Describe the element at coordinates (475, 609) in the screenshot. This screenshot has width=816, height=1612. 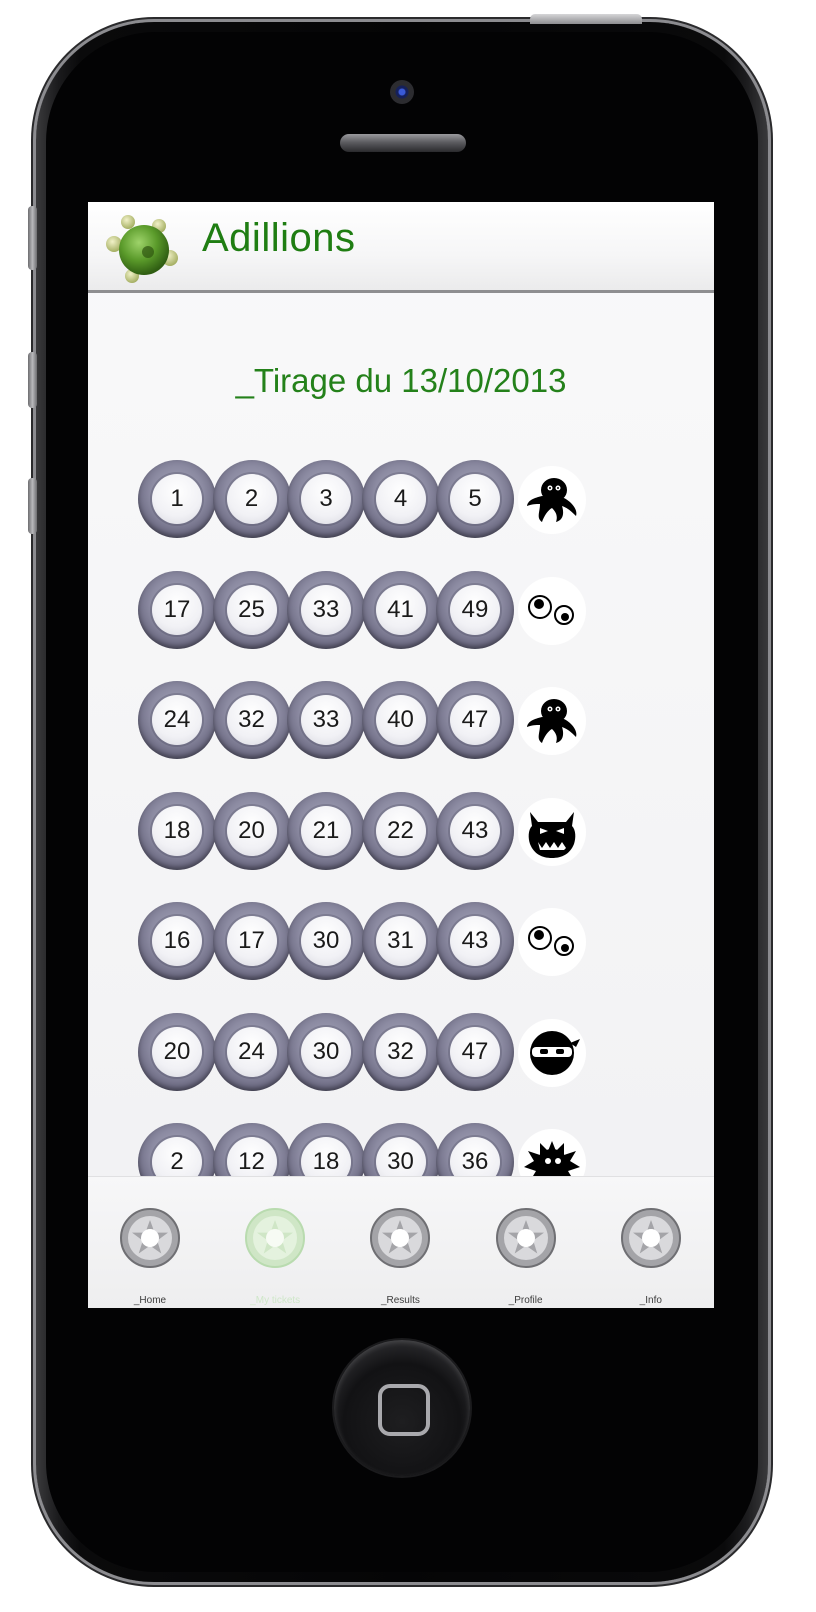
I see `ball-number: 49` at that location.